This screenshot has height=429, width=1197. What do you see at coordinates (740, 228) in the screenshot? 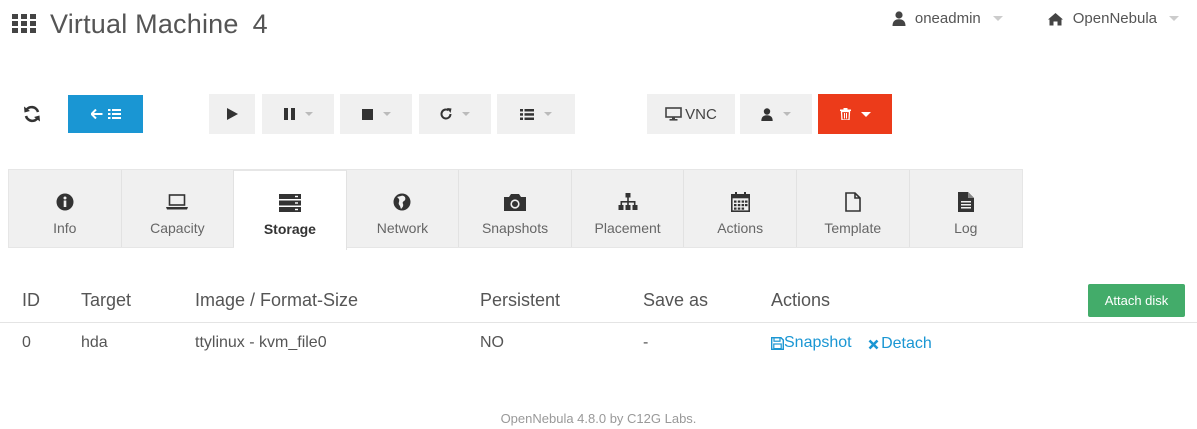
I see `tab-label: Actions` at bounding box center [740, 228].